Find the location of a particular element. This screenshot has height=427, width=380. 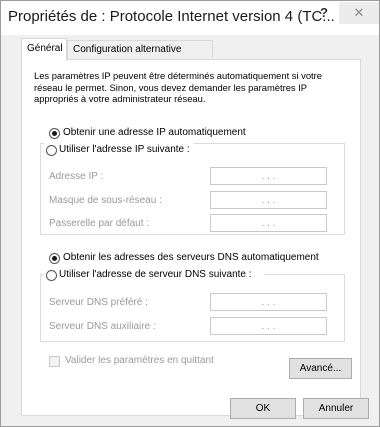

preferred-dns-label: Serveur DNS préféré : is located at coordinates (98, 302).